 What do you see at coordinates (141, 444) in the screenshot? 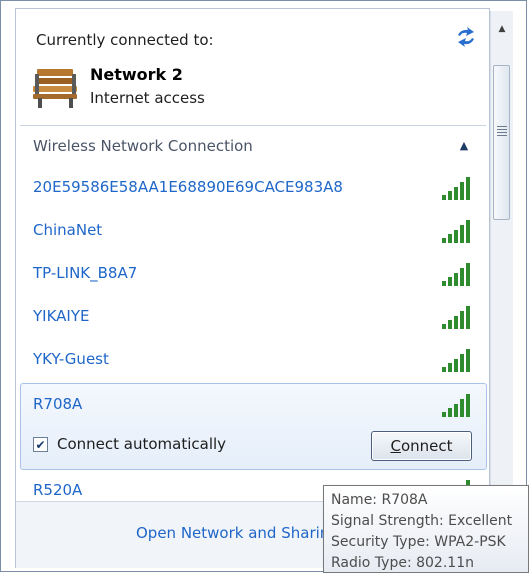
I see `connect-automatically-label: Connect automatically` at bounding box center [141, 444].